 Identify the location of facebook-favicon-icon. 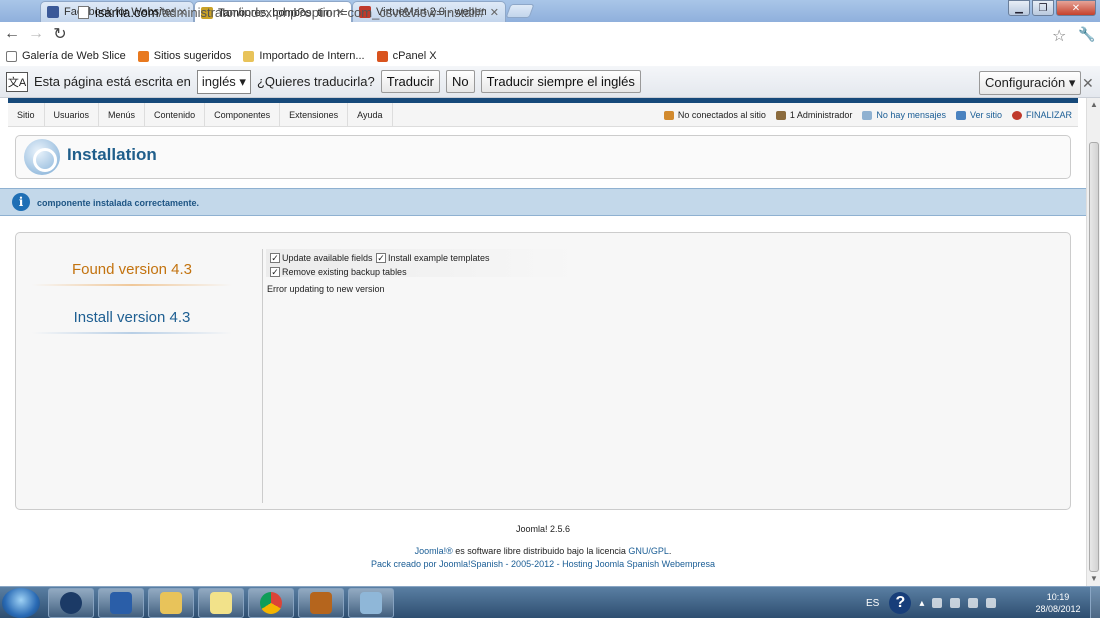
(53, 12).